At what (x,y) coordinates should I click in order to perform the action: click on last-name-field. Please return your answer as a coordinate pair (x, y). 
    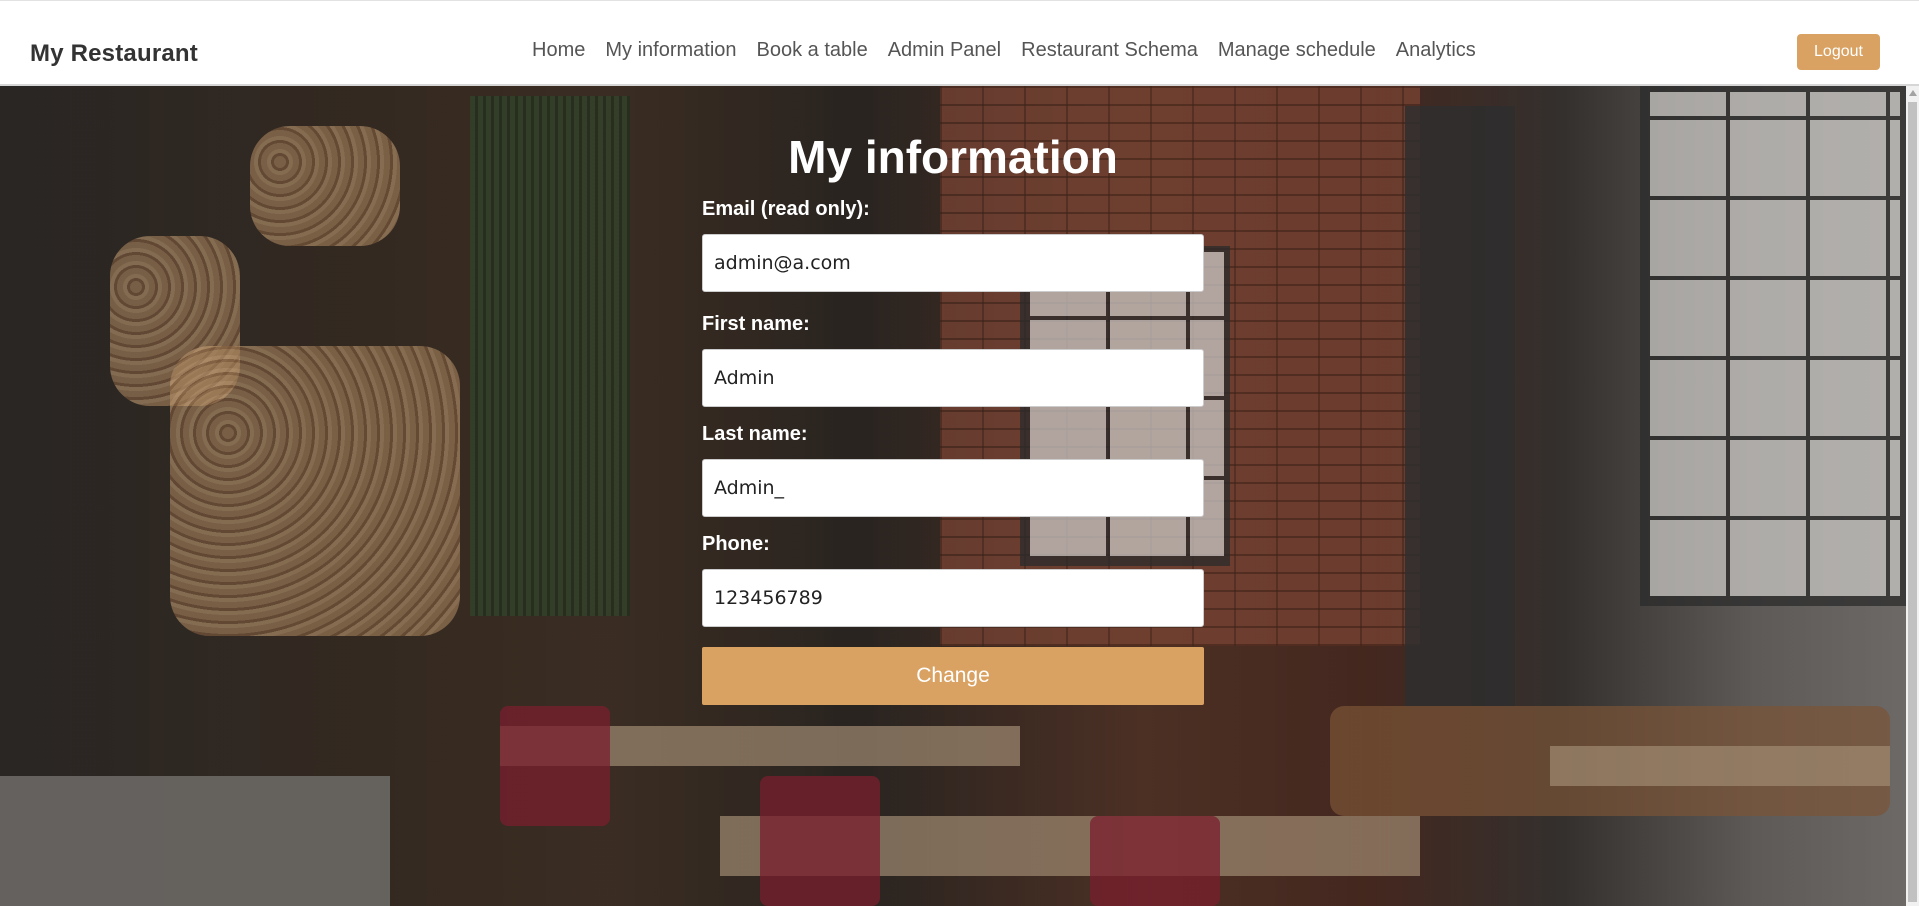
    Looking at the image, I should click on (953, 488).